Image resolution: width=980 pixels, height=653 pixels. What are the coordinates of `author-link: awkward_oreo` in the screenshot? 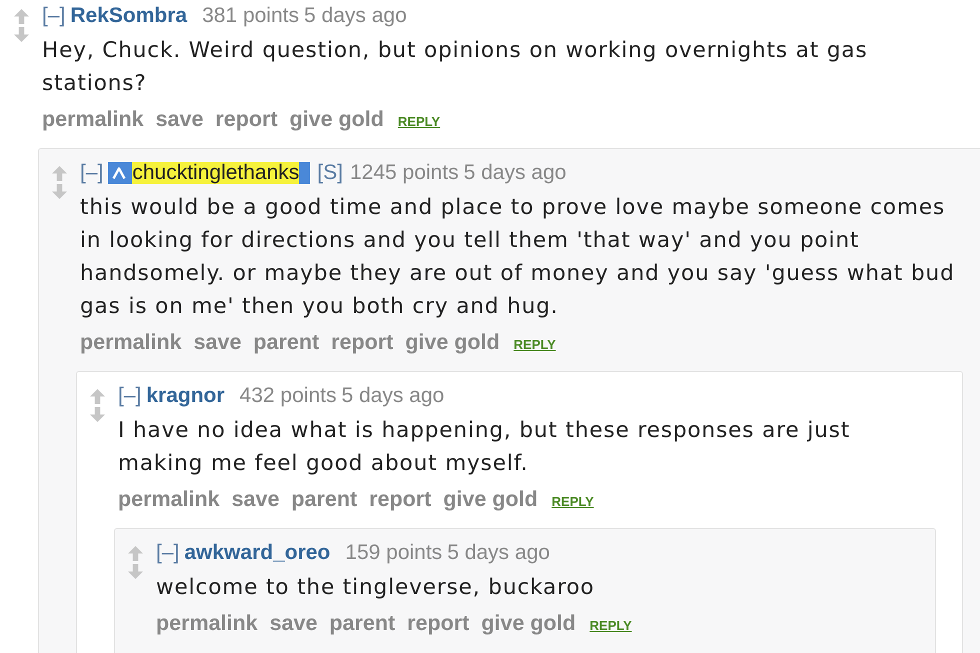 It's located at (257, 553).